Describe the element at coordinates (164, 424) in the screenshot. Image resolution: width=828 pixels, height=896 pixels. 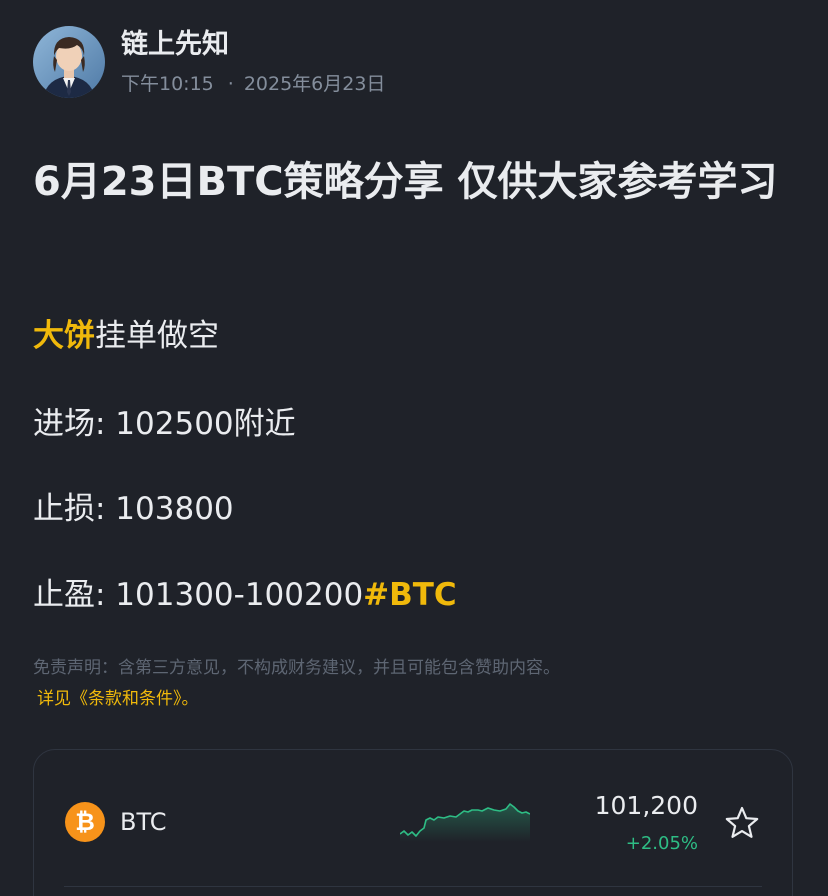
I see `post-line-entry: 进场: 102500附近` at that location.